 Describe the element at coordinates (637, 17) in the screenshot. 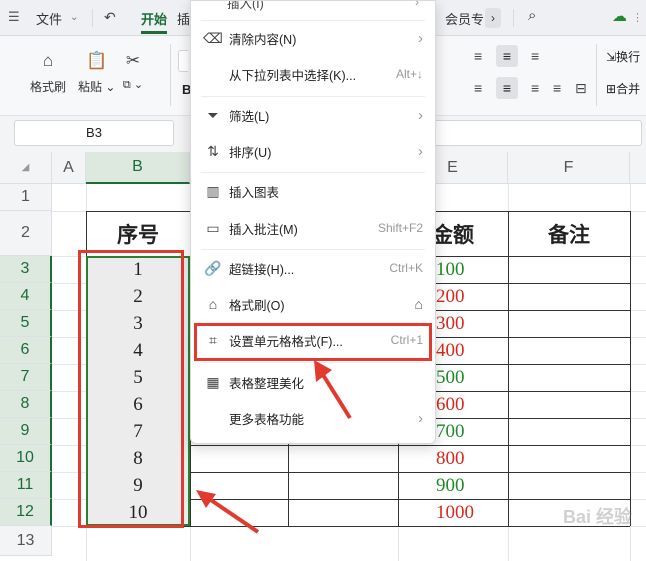

I see `more-icon: ⋮` at that location.